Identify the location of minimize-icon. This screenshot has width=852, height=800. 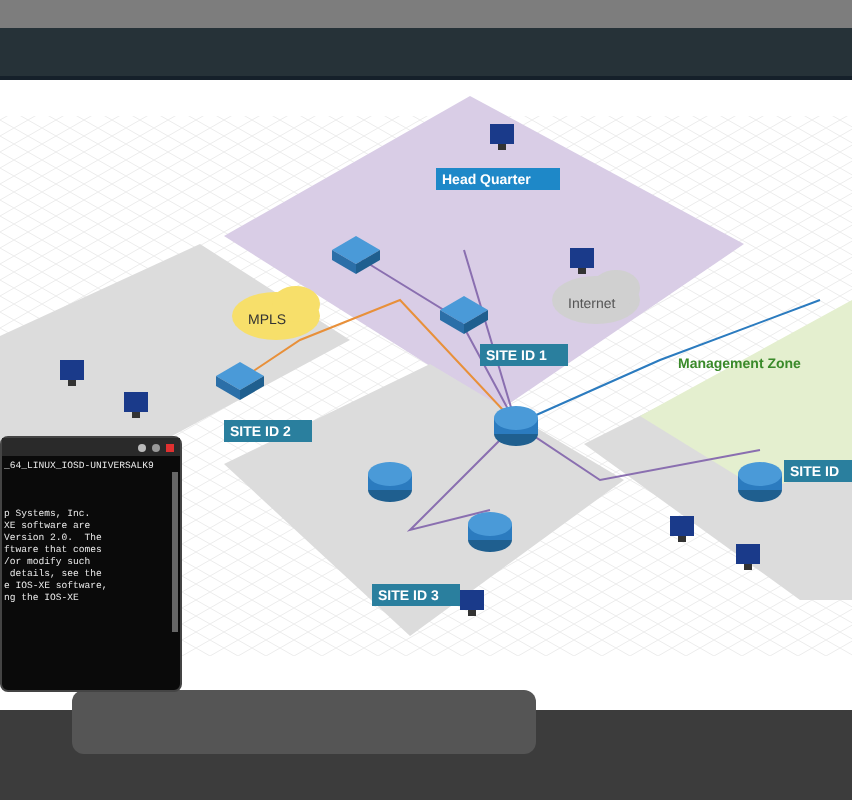
(142, 447).